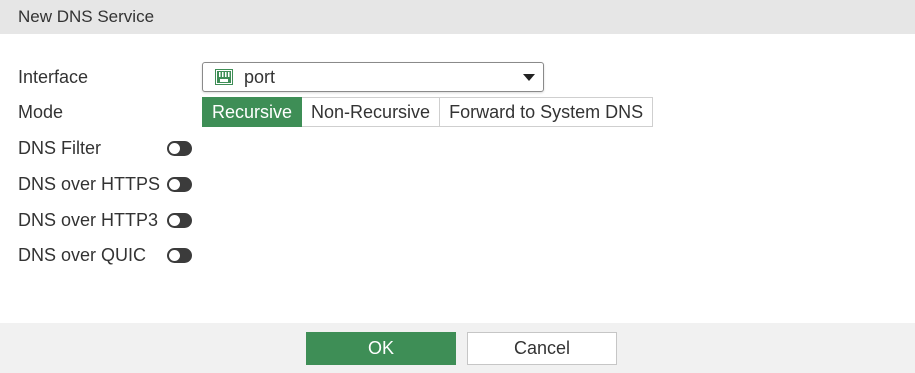 The image size is (915, 373). Describe the element at coordinates (529, 77) in the screenshot. I see `caret-down-icon` at that location.